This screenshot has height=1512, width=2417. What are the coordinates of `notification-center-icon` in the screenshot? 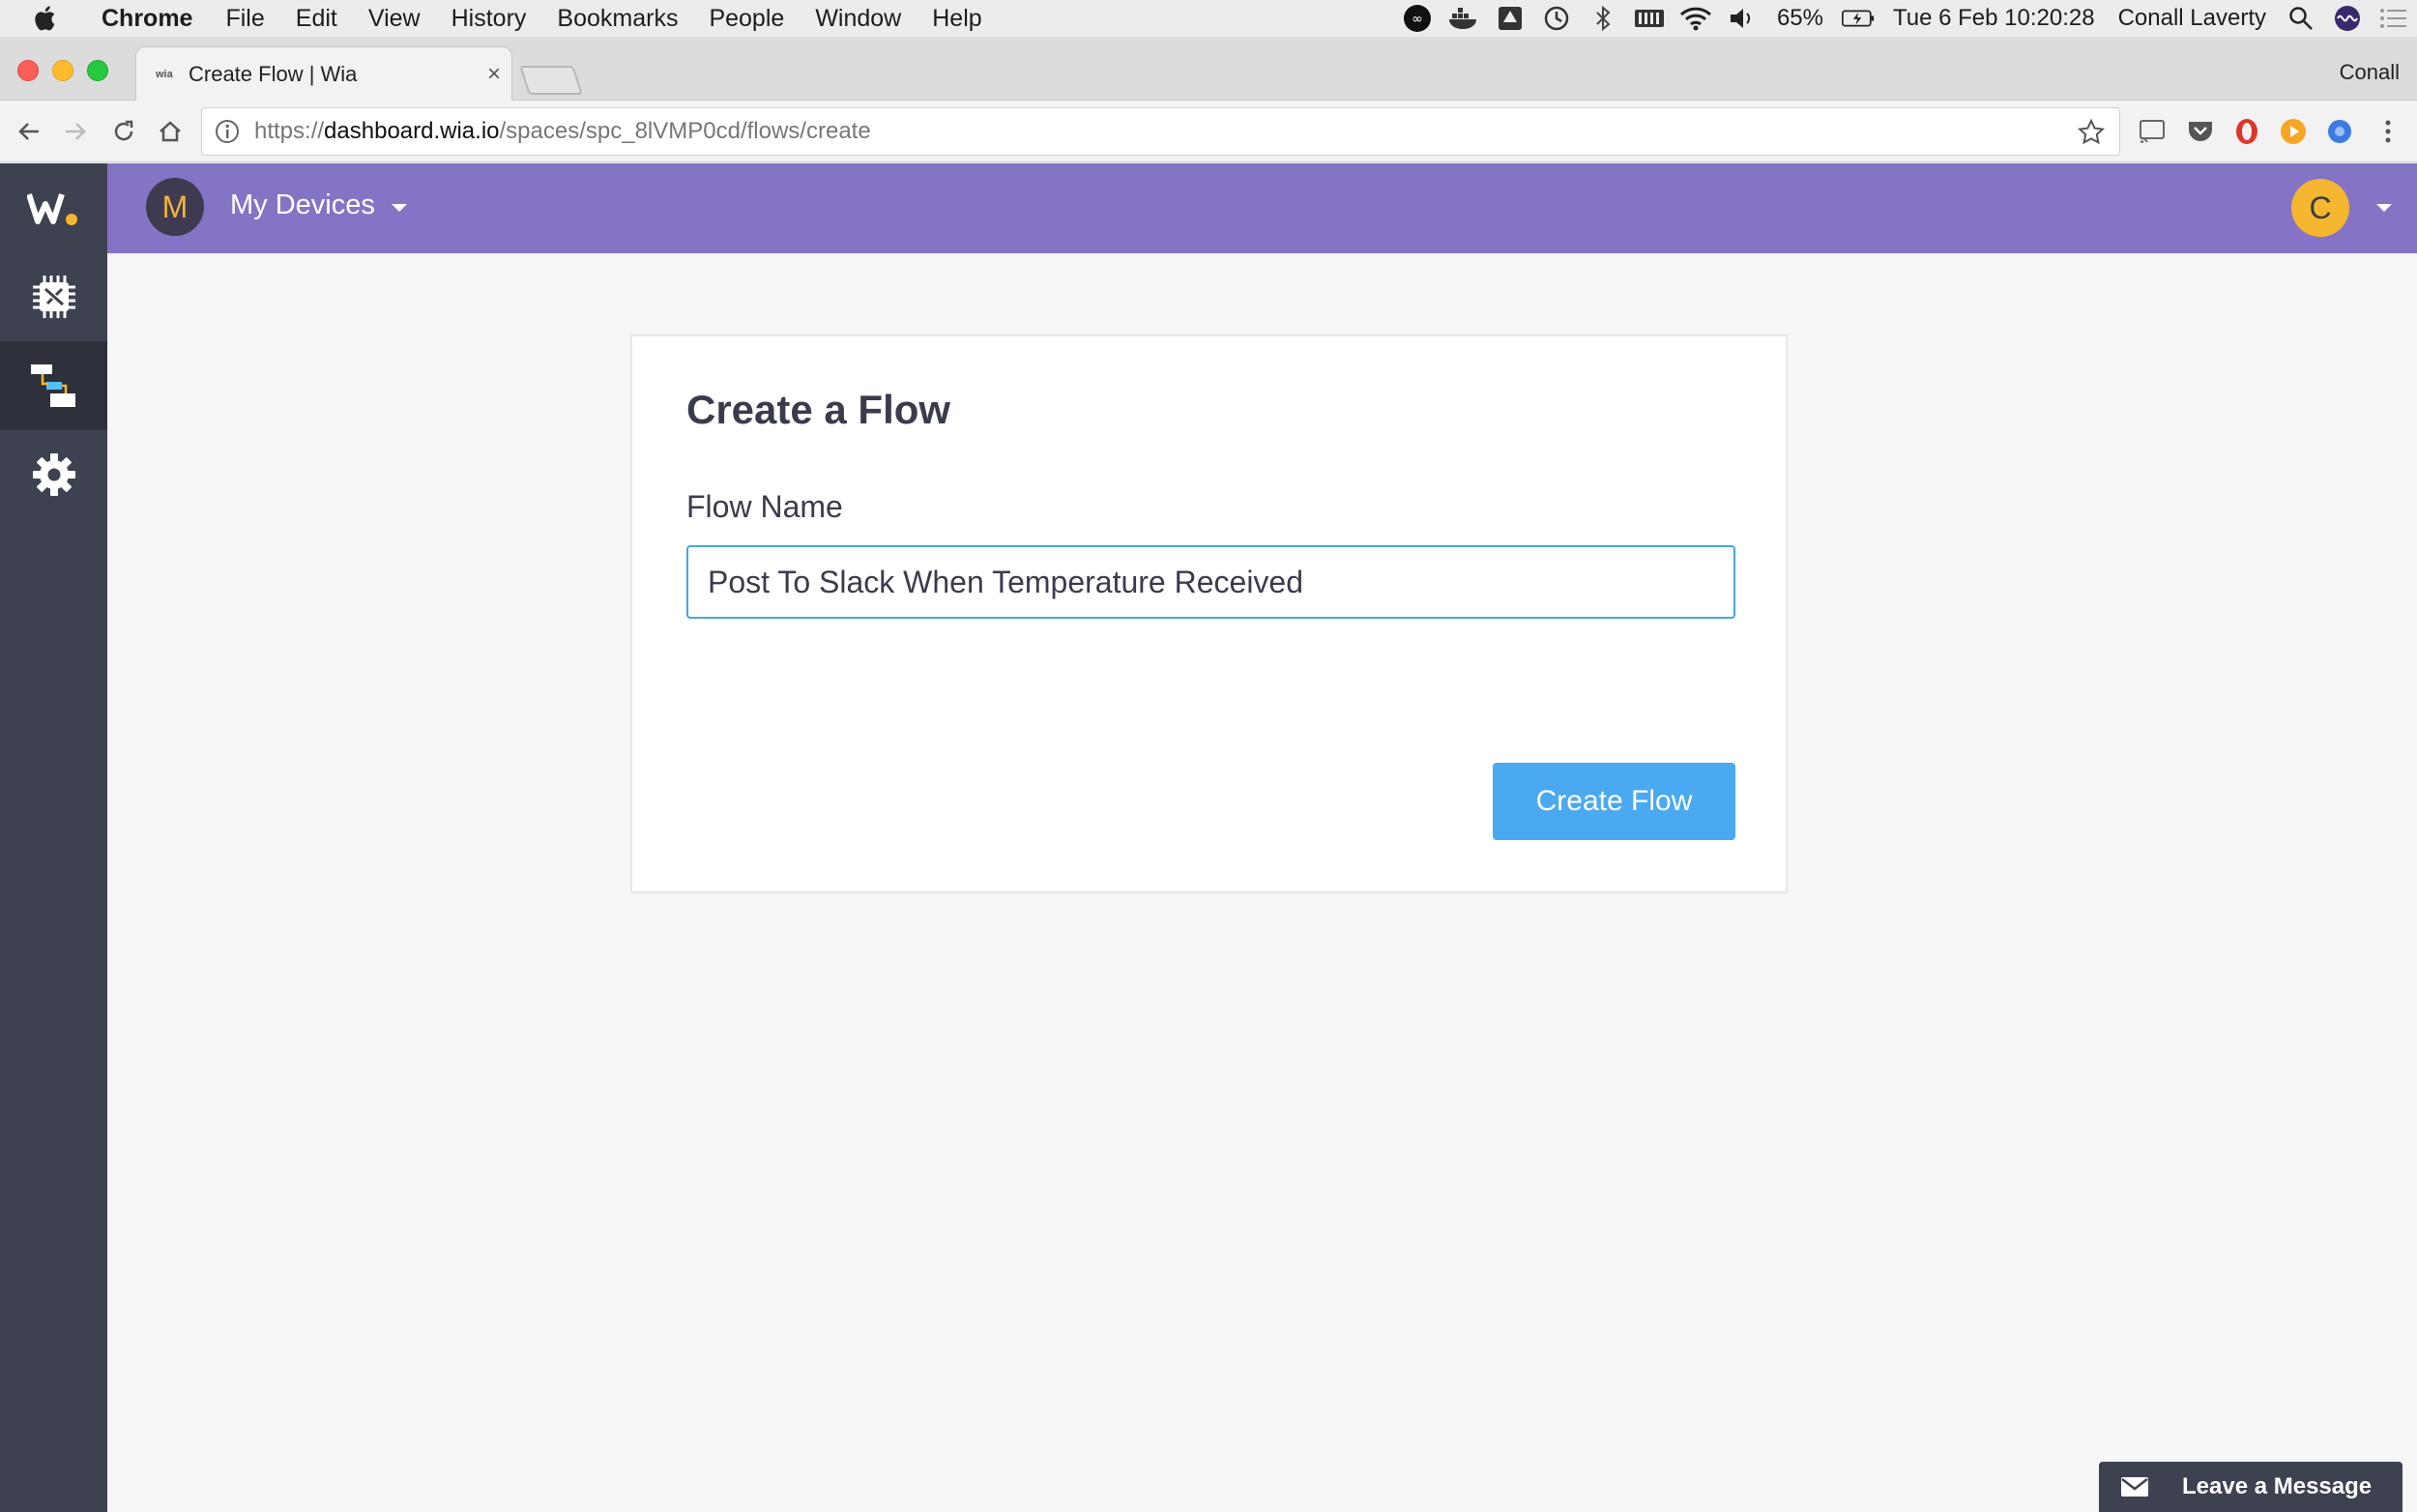 It's located at (2393, 18).